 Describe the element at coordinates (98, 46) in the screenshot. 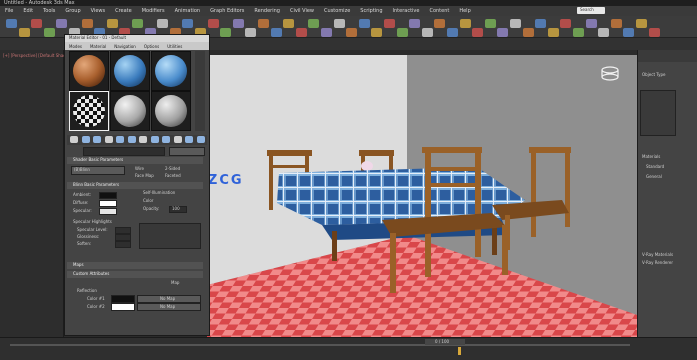

I see `me-menu-material: Material` at that location.